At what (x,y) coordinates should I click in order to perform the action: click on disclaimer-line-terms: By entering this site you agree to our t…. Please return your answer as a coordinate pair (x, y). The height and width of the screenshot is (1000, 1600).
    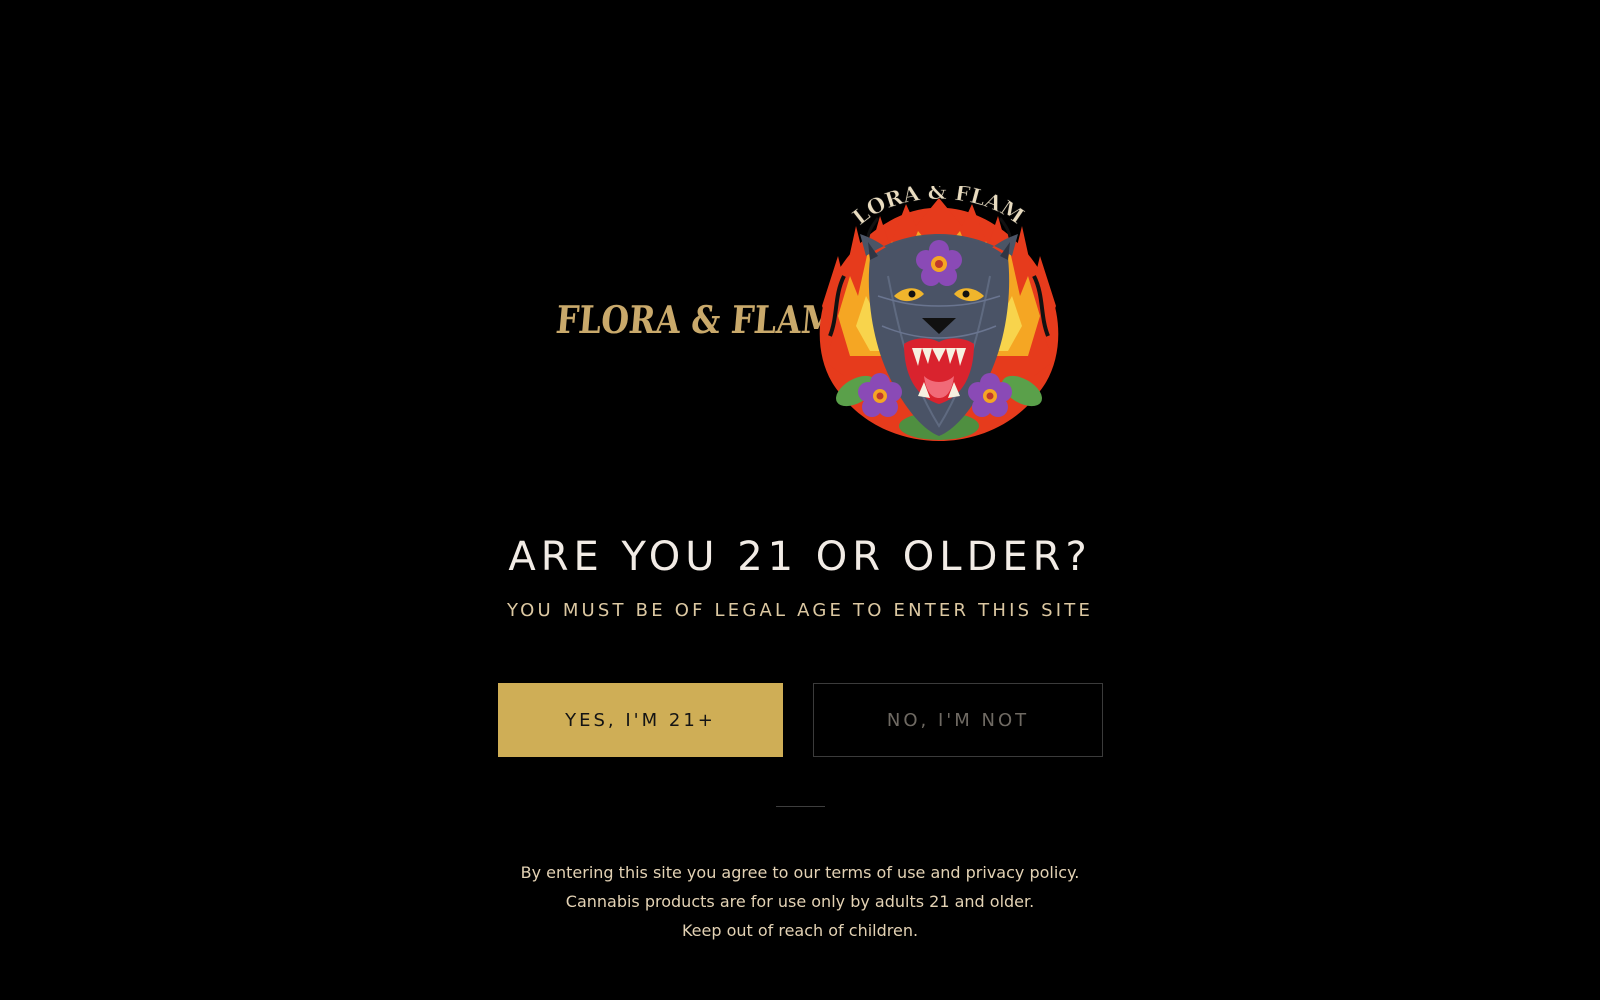
    Looking at the image, I should click on (800, 872).